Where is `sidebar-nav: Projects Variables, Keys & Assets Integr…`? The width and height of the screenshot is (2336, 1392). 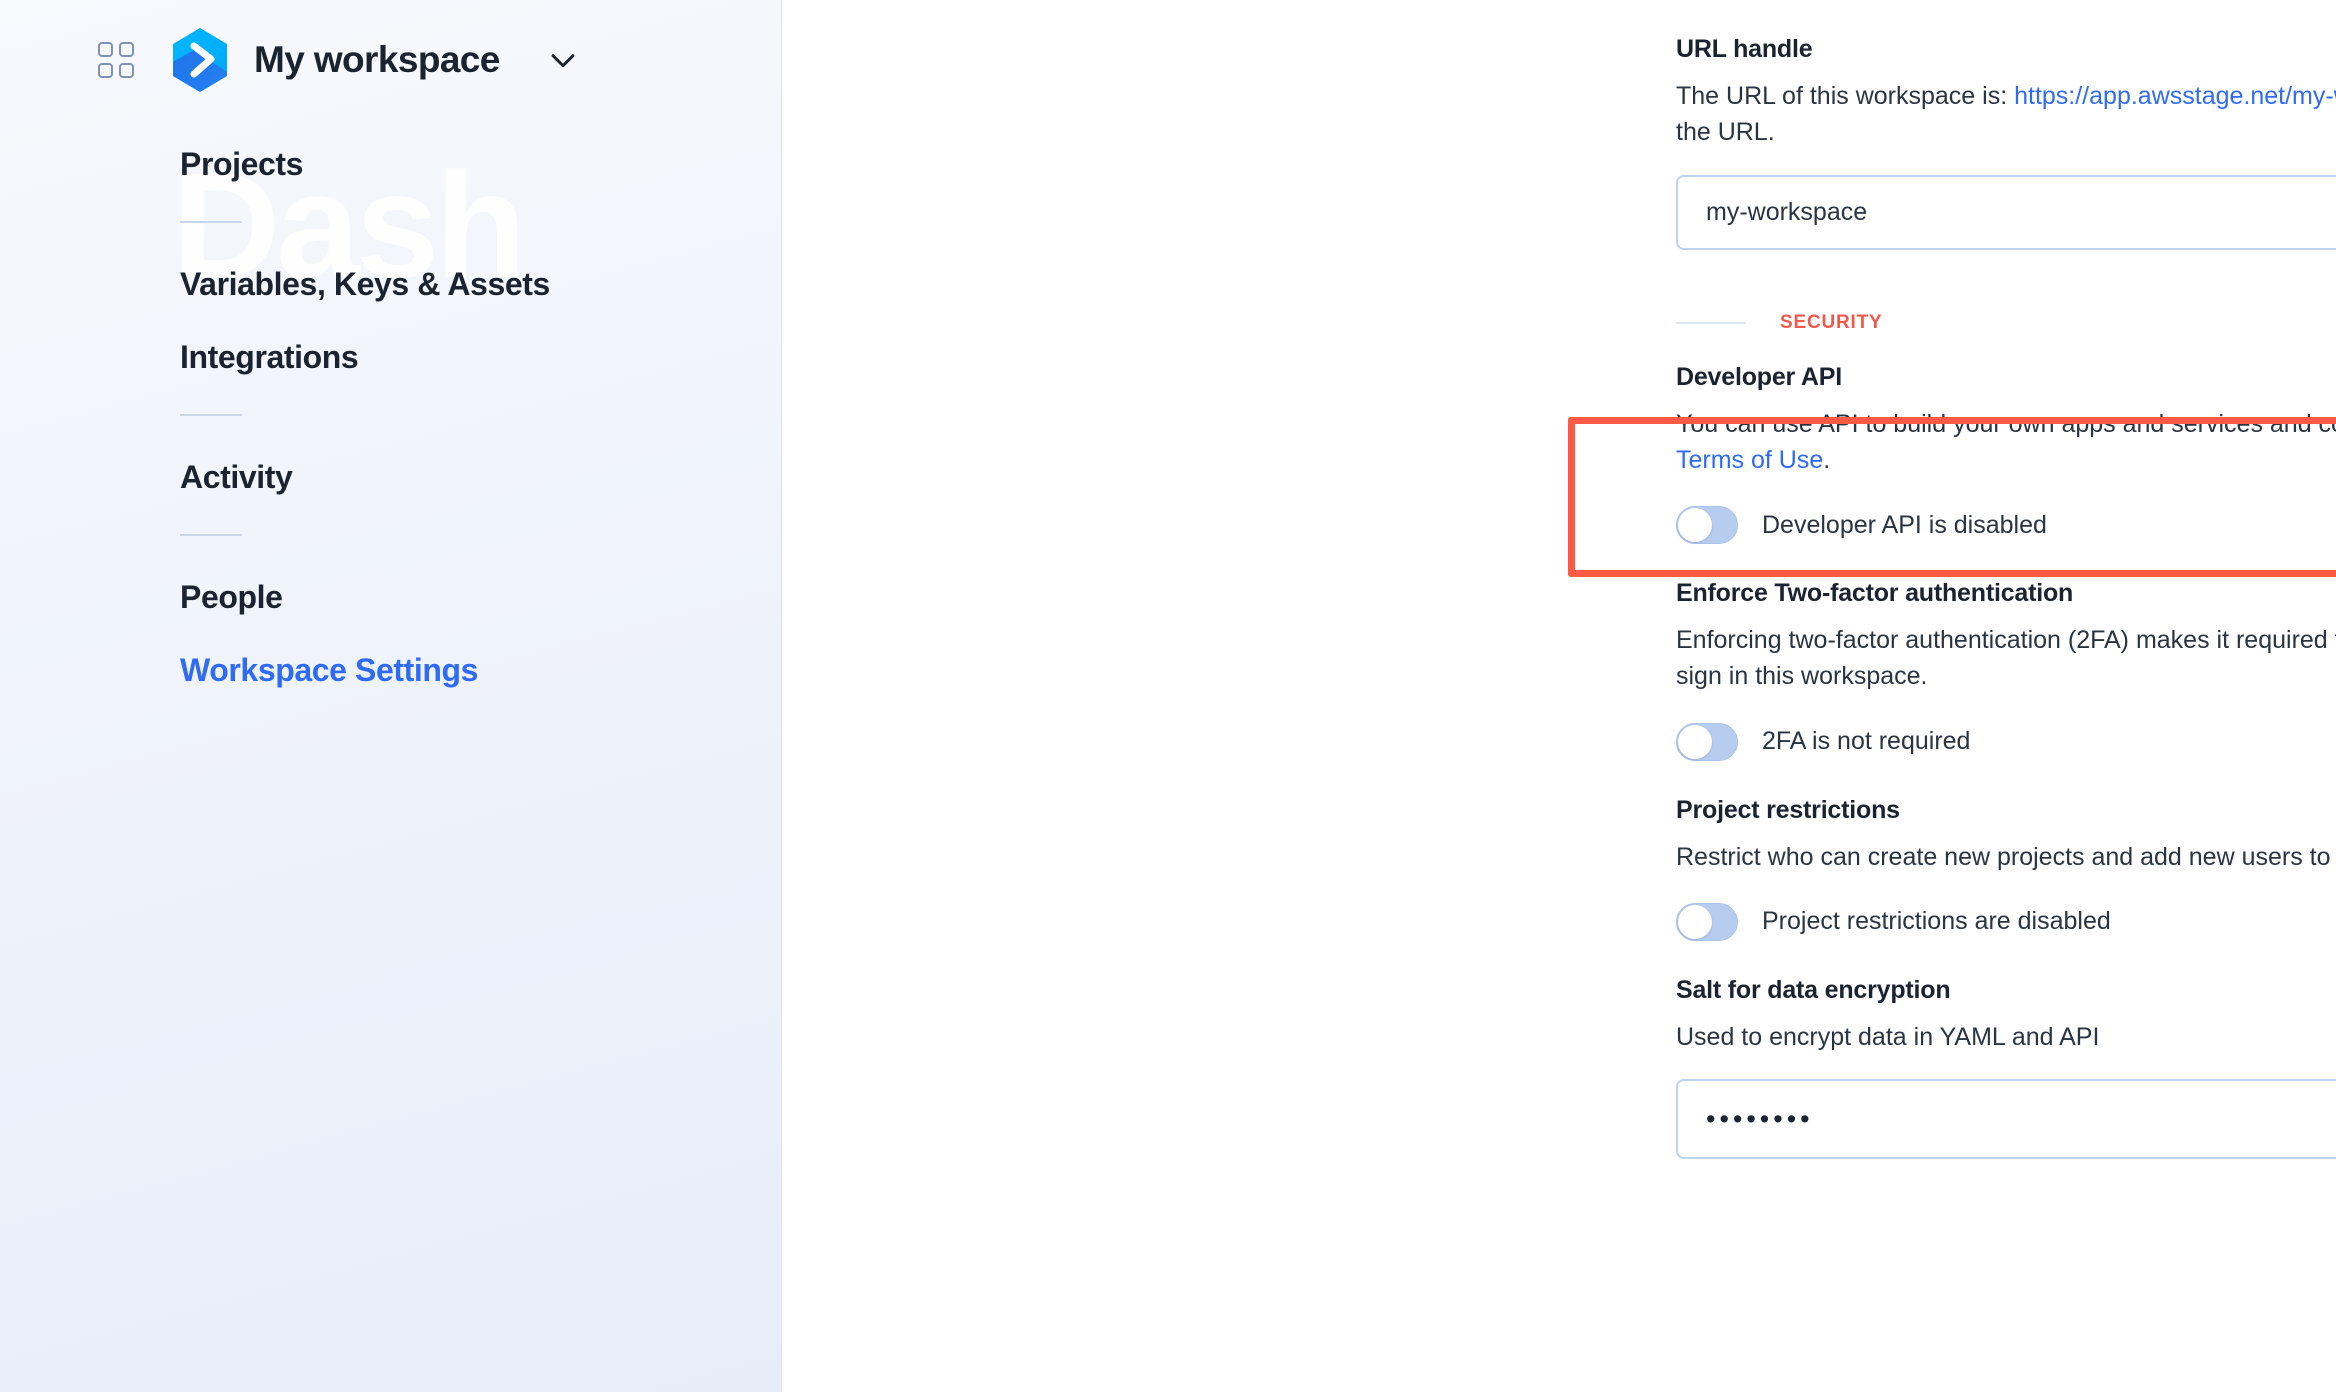
sidebar-nav: Projects Variables, Keys & Assets Integr… is located at coordinates (390, 437).